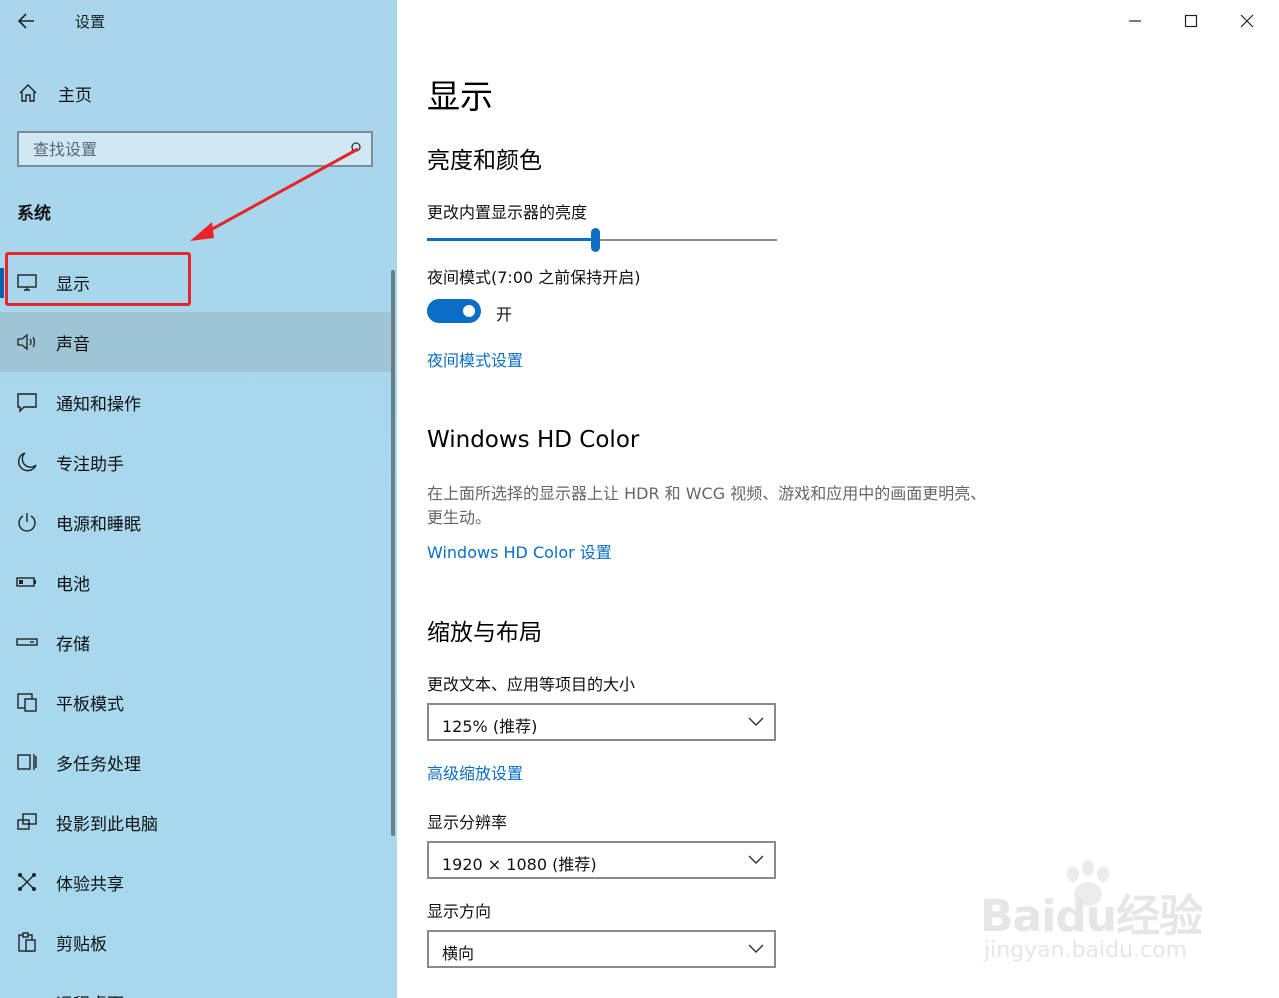 Image resolution: width=1279 pixels, height=998 pixels. Describe the element at coordinates (28, 93) in the screenshot. I see `home-icon` at that location.